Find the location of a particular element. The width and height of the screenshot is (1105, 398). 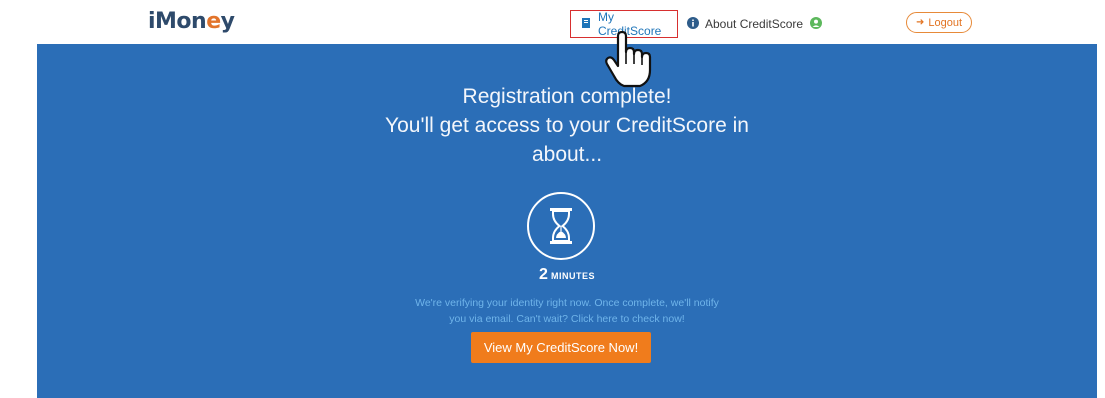

logo-text: iMon is located at coordinates (177, 21).